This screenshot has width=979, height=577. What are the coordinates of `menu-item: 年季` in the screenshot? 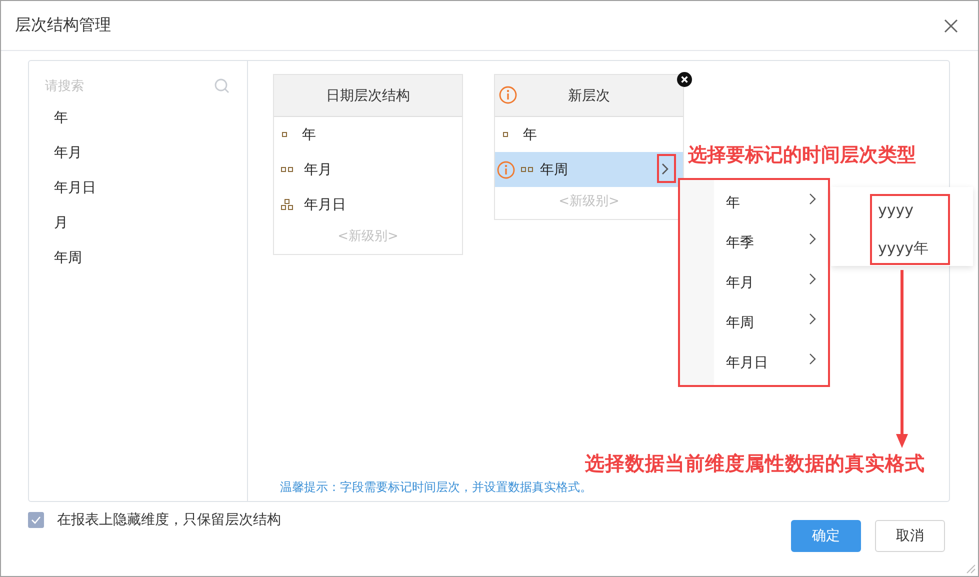 It's located at (754, 243).